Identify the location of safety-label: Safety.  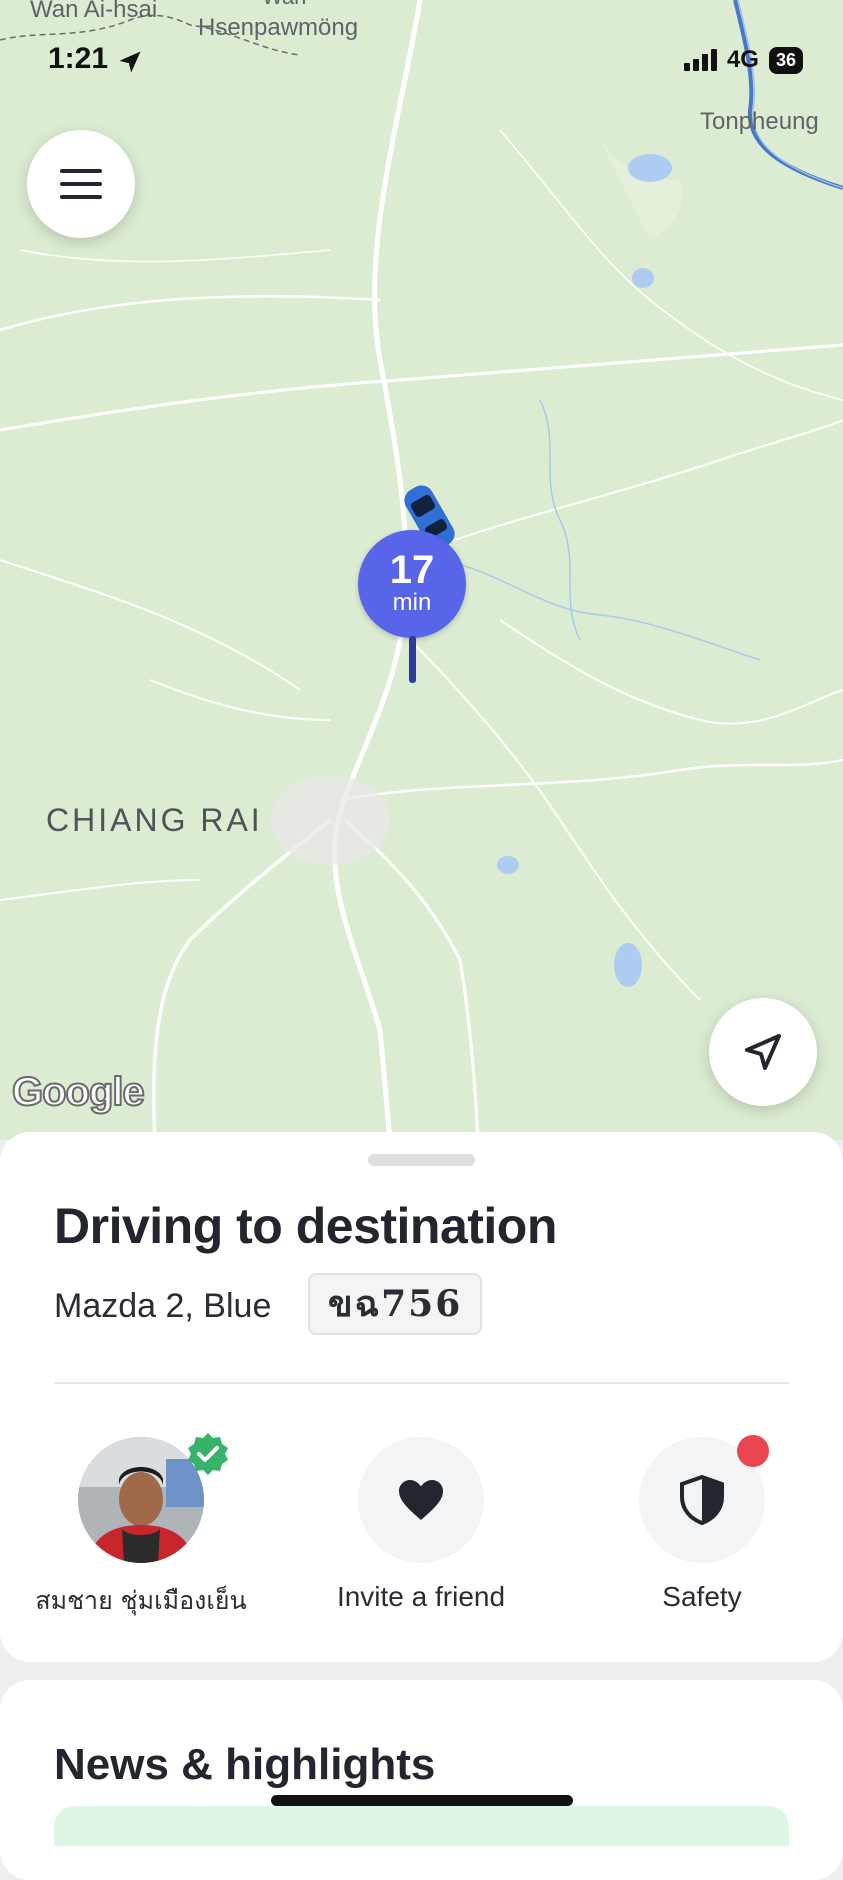
(702, 1596).